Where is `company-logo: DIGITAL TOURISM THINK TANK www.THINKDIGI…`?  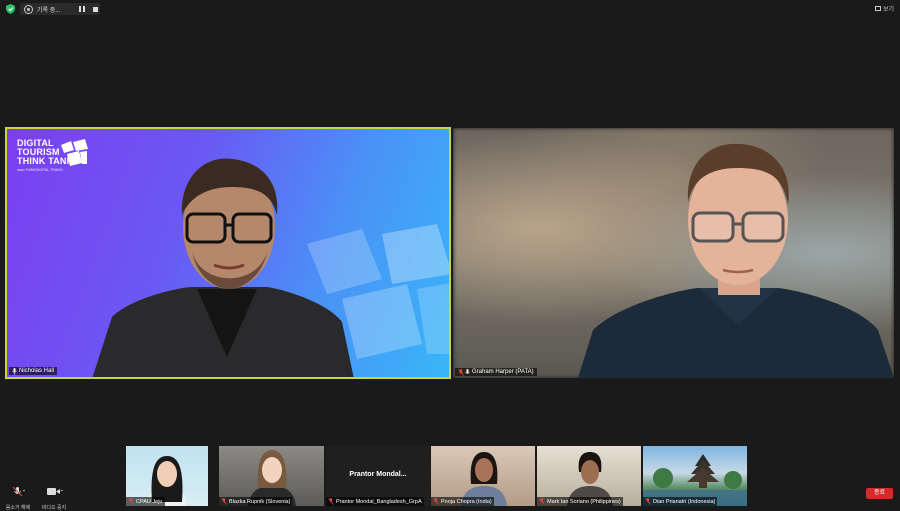 company-logo: DIGITAL TOURISM THINK TANK www.THINKDIGI… is located at coordinates (52, 155).